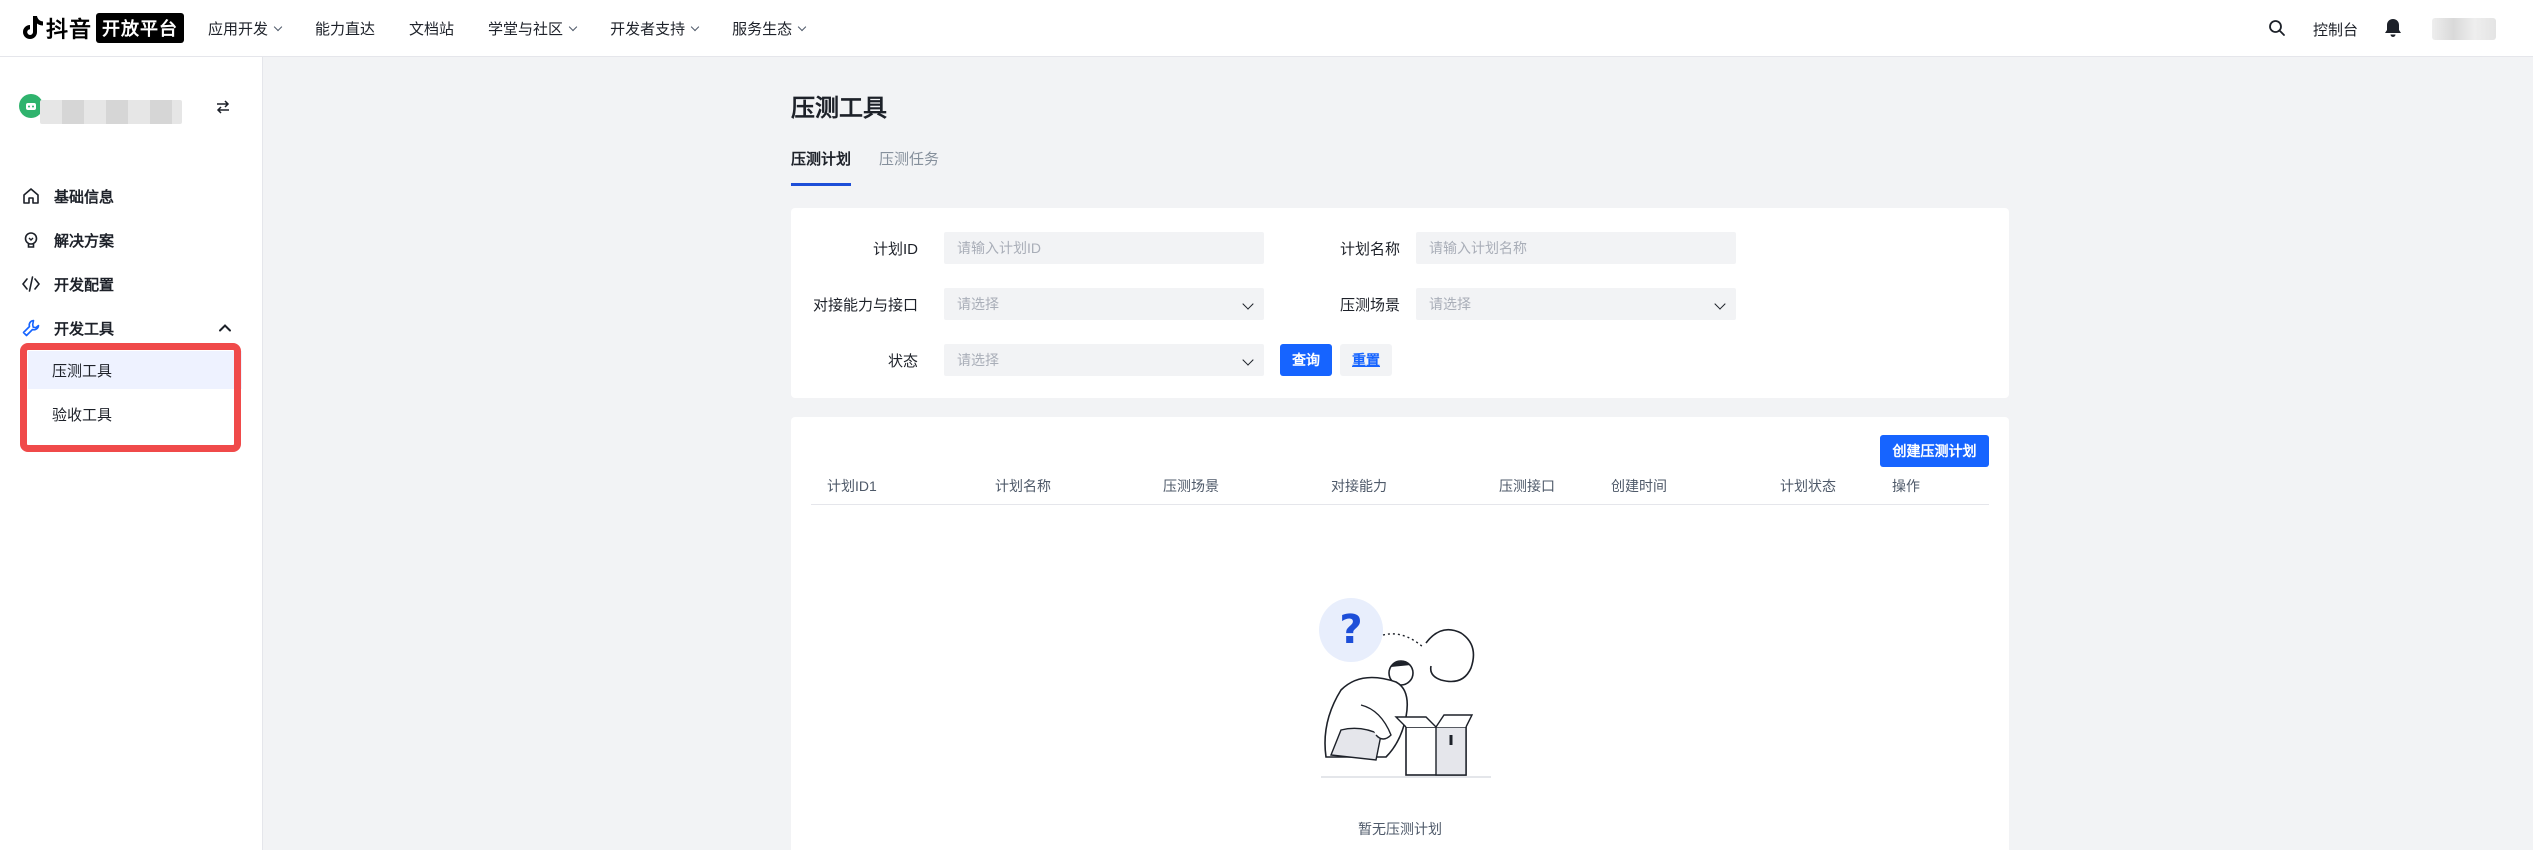 Image resolution: width=2533 pixels, height=850 pixels. I want to click on scenario-placeholder: 请选择, so click(1450, 304).